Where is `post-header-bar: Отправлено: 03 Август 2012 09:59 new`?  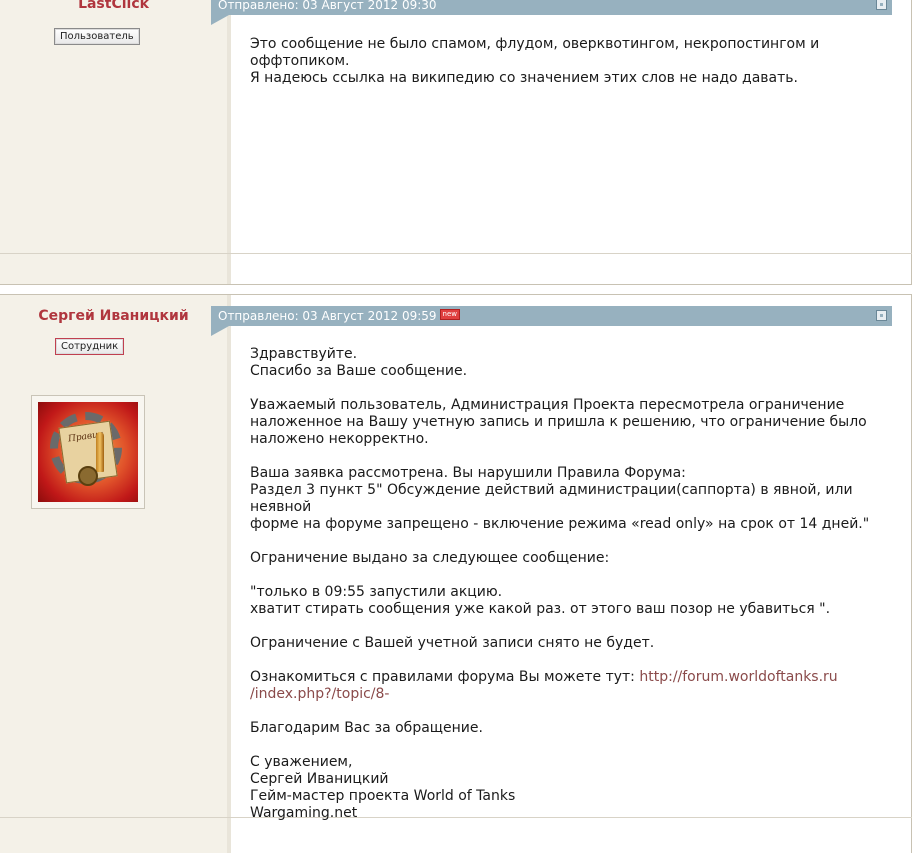
post-header-bar: Отправлено: 03 Август 2012 09:59 new is located at coordinates (551, 321).